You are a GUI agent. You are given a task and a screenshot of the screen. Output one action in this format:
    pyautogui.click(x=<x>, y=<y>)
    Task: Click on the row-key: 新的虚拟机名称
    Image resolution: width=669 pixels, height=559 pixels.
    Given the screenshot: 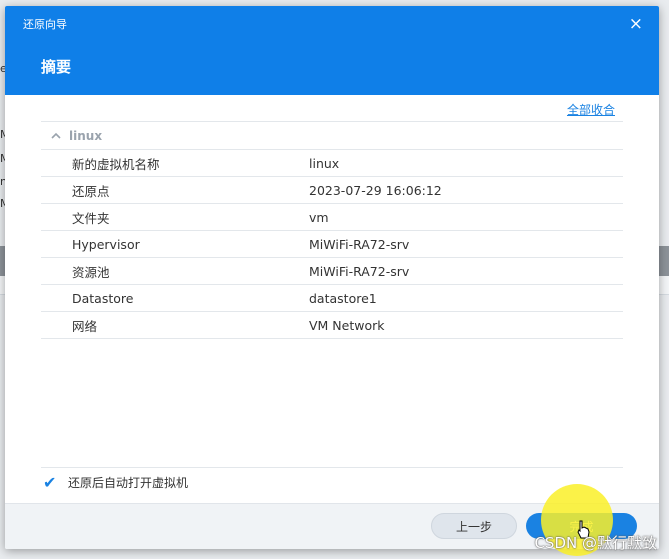 What is the action you would take?
    pyautogui.click(x=116, y=164)
    